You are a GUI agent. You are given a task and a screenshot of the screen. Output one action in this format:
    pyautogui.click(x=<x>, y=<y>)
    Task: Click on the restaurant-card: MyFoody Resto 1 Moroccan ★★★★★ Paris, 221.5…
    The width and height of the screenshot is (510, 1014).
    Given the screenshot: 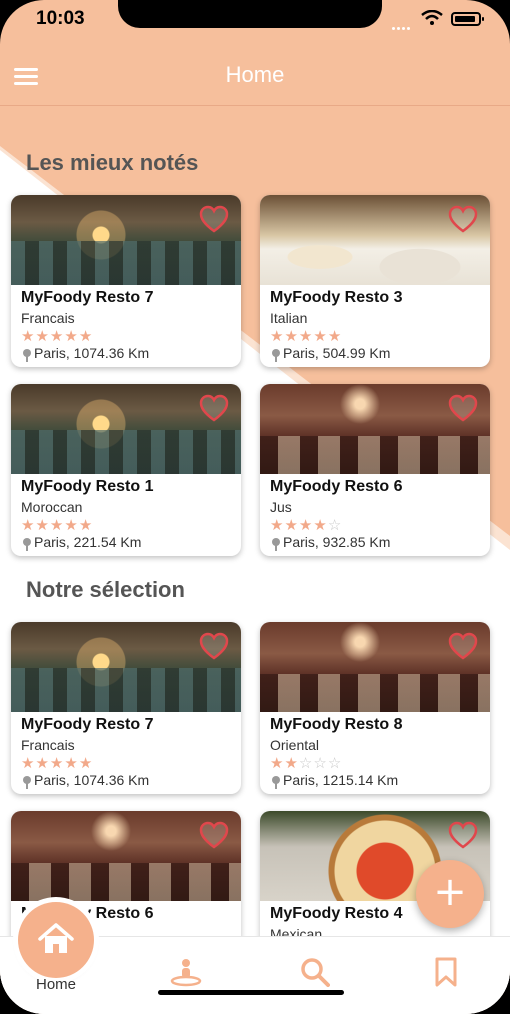 What is the action you would take?
    pyautogui.click(x=126, y=470)
    